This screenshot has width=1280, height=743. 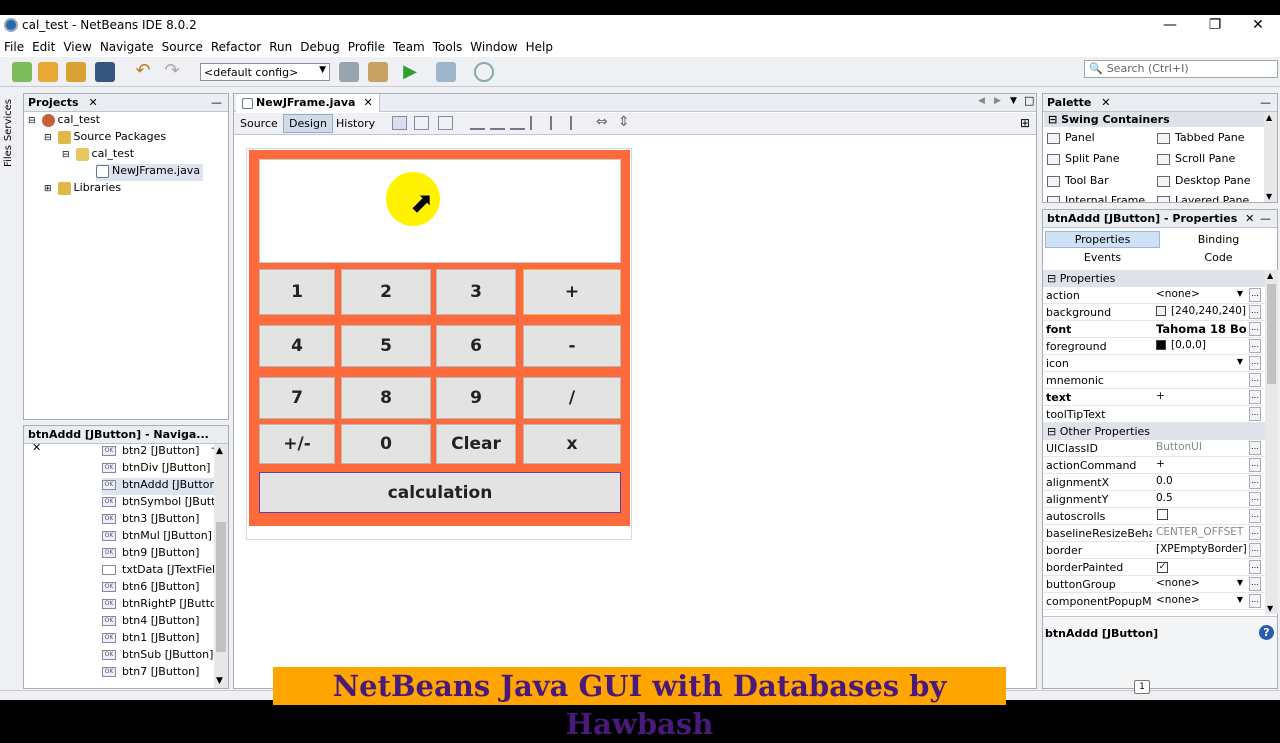 I want to click on menu-debug: Debug, so click(x=319, y=45).